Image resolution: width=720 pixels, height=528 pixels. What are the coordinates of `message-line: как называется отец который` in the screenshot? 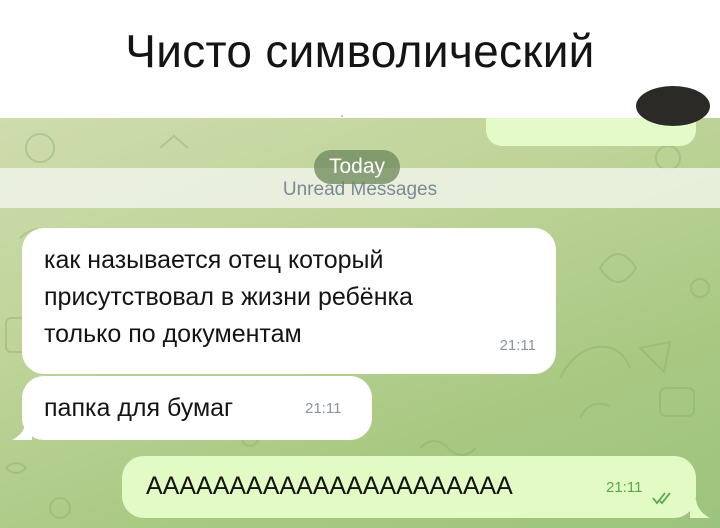 It's located at (214, 260).